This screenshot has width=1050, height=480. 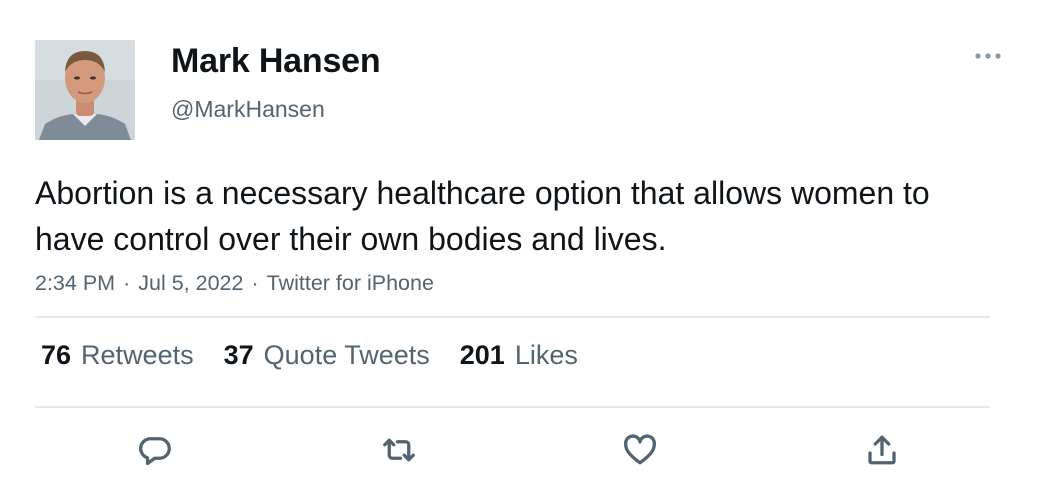 What do you see at coordinates (238, 355) in the screenshot?
I see `quote-tweets-count: 37` at bounding box center [238, 355].